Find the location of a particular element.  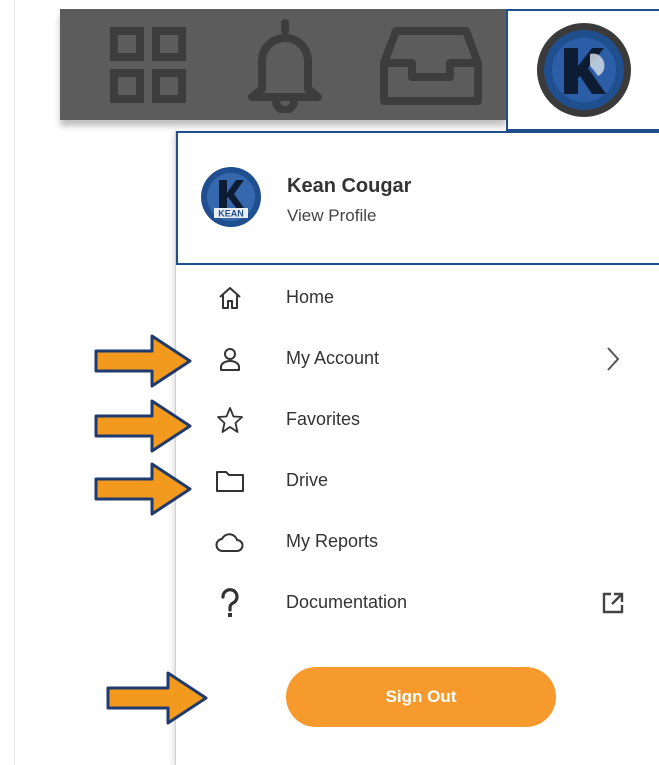

top-navigation-bar is located at coordinates (283, 64).